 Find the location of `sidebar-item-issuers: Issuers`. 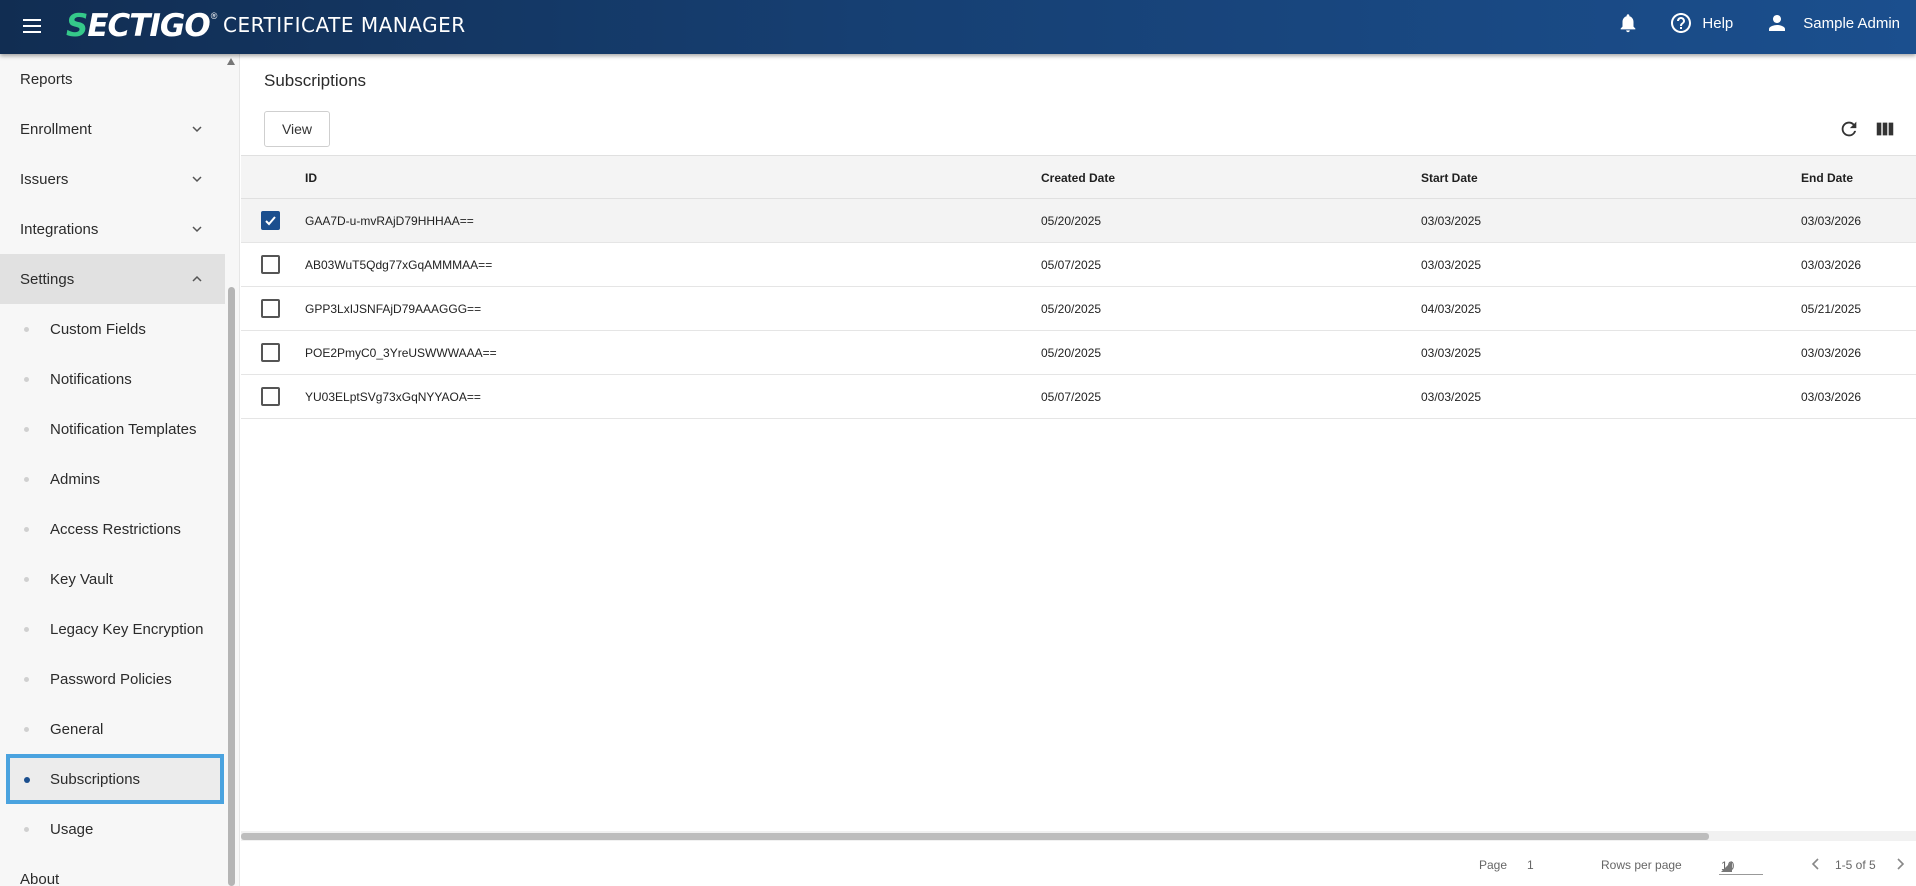

sidebar-item-issuers: Issuers is located at coordinates (112, 179).